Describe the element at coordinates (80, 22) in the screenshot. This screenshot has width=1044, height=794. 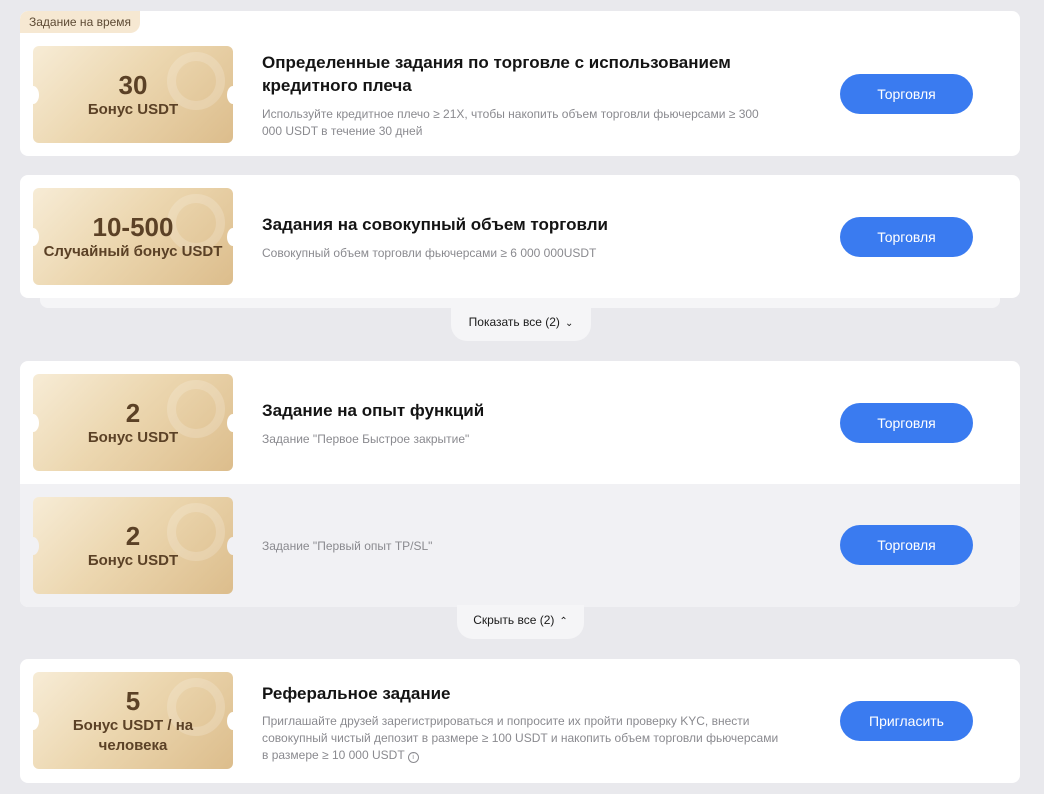
I see `timed-task-badge: Задание на время` at that location.